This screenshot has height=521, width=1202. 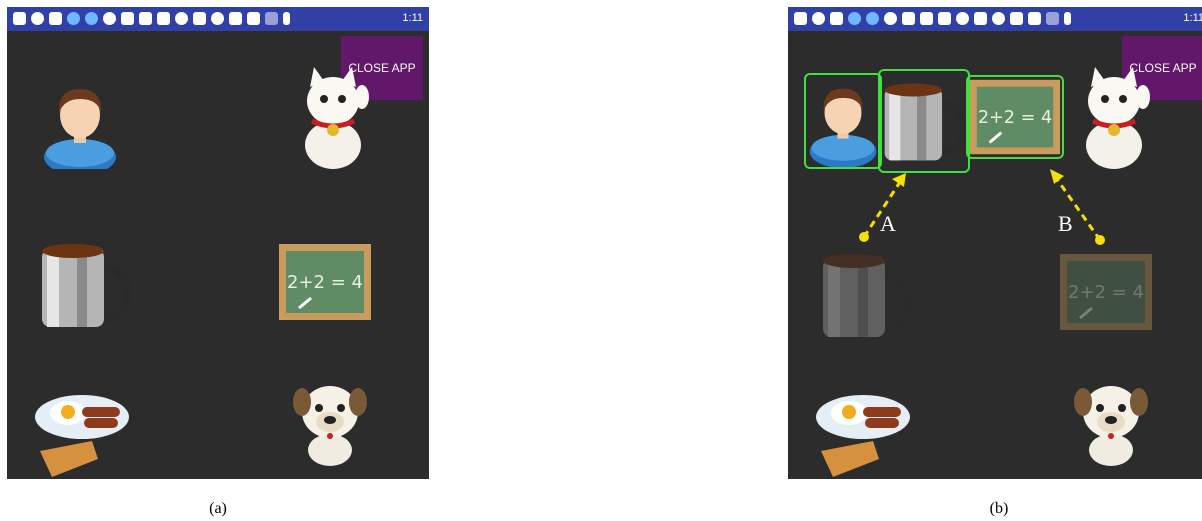 I want to click on person-icon, so click(x=80, y=124).